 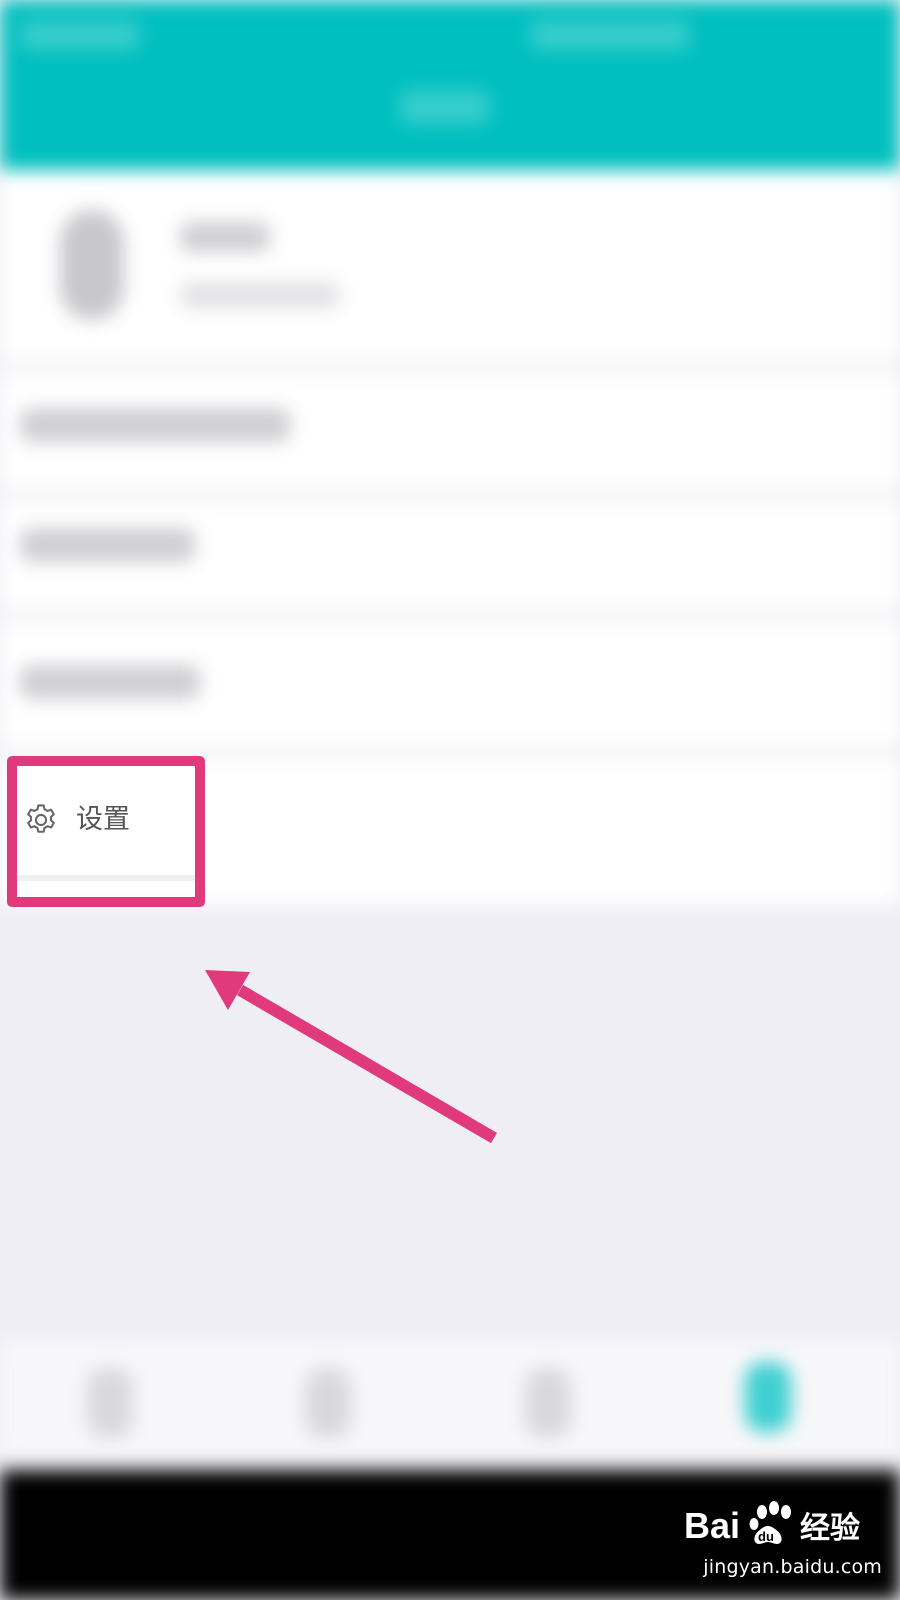 What do you see at coordinates (610, 35) in the screenshot?
I see `header-right-element` at bounding box center [610, 35].